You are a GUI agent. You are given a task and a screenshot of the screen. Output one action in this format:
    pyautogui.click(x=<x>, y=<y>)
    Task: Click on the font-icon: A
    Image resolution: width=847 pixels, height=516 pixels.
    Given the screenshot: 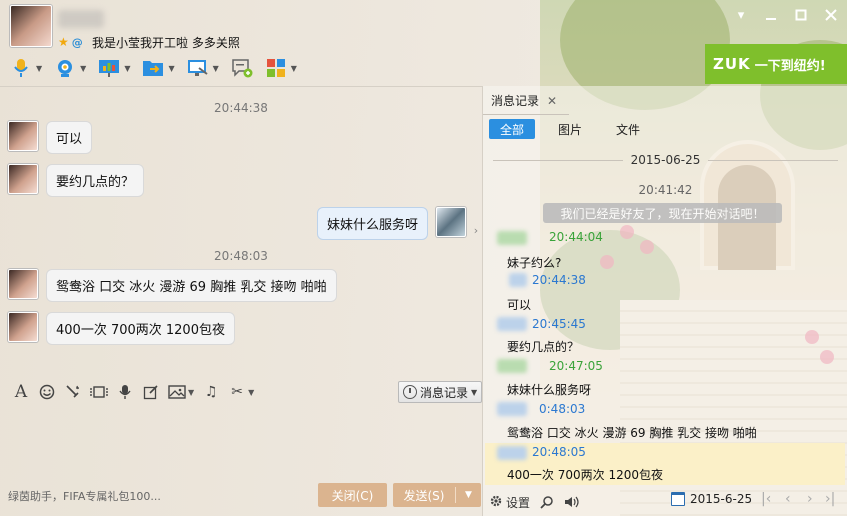 What is the action you would take?
    pyautogui.click(x=21, y=392)
    